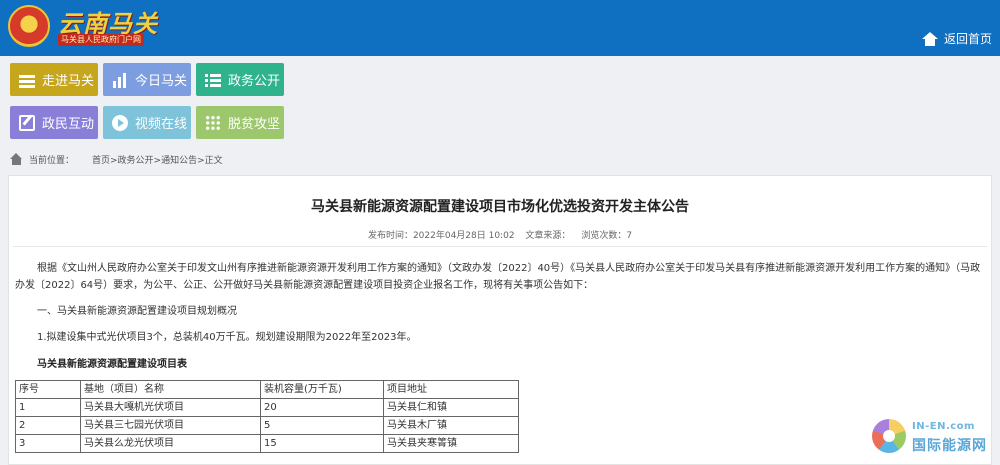 The width and height of the screenshot is (1000, 465). I want to click on nav-tile-today: 今日马关, so click(147, 79).